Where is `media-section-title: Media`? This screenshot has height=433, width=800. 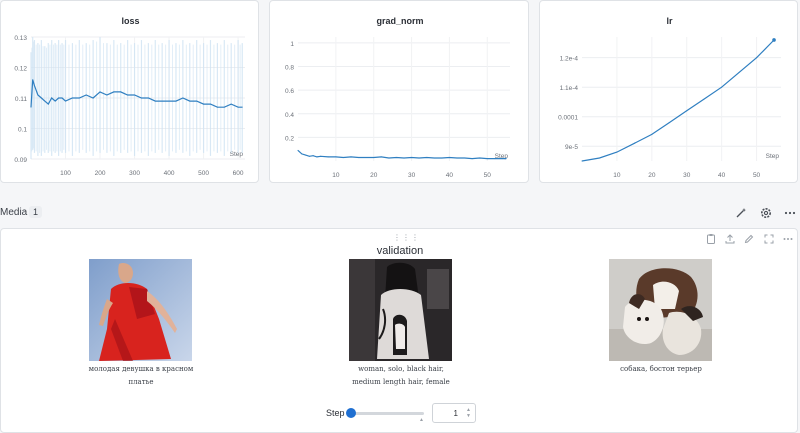
media-section-title: Media is located at coordinates (14, 212).